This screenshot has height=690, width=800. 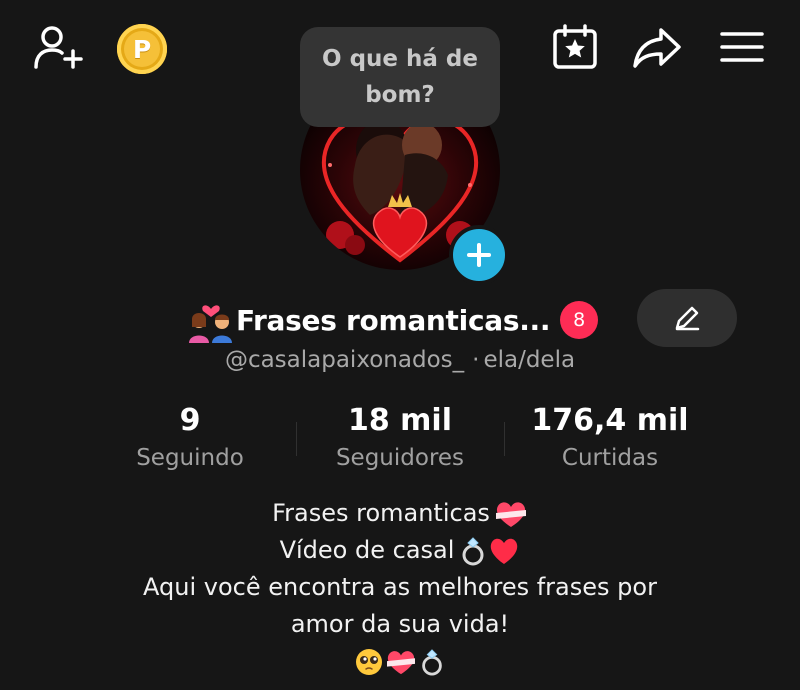 What do you see at coordinates (579, 320) in the screenshot?
I see `notification-badge: 8` at bounding box center [579, 320].